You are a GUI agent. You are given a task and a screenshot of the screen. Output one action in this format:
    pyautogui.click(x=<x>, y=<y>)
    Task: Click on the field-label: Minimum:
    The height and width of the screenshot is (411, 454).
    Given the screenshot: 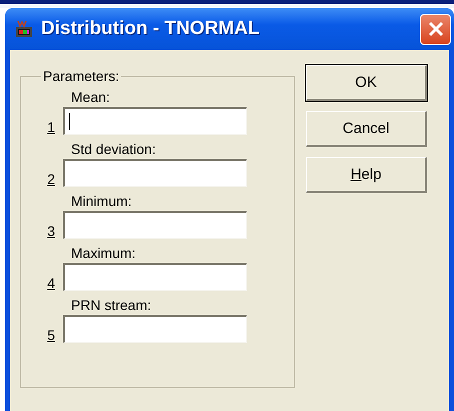 What is the action you would take?
    pyautogui.click(x=102, y=201)
    